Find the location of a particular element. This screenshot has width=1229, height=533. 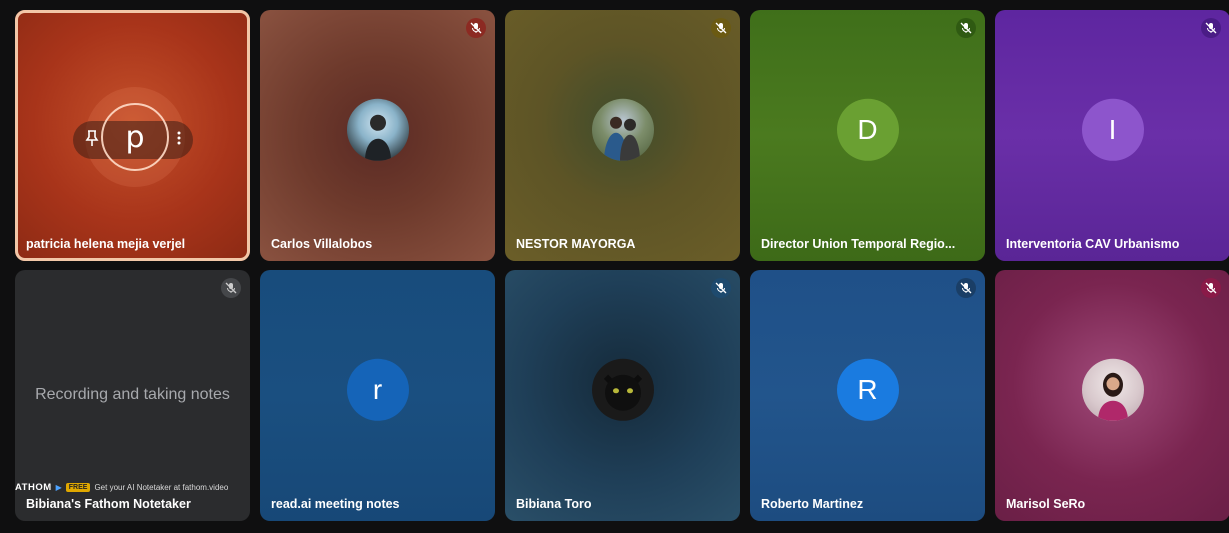

avatar-initial: I is located at coordinates (1112, 129).